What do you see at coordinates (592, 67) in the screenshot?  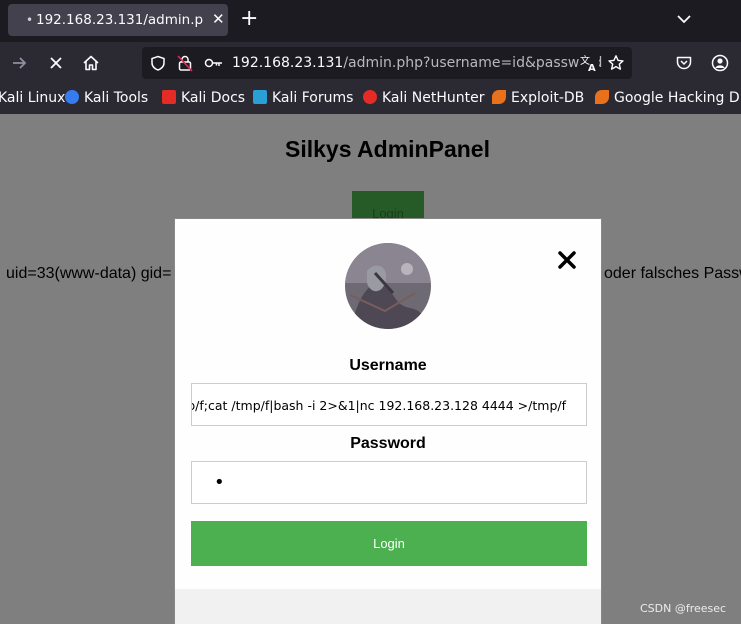 I see `svg-text: A` at bounding box center [592, 67].